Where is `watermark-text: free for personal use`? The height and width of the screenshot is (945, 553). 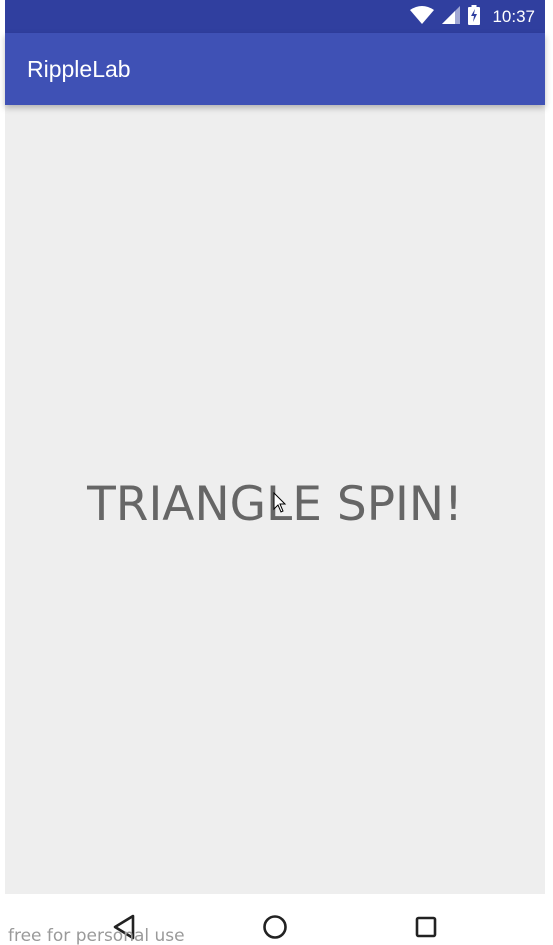 watermark-text: free for personal use is located at coordinates (96, 935).